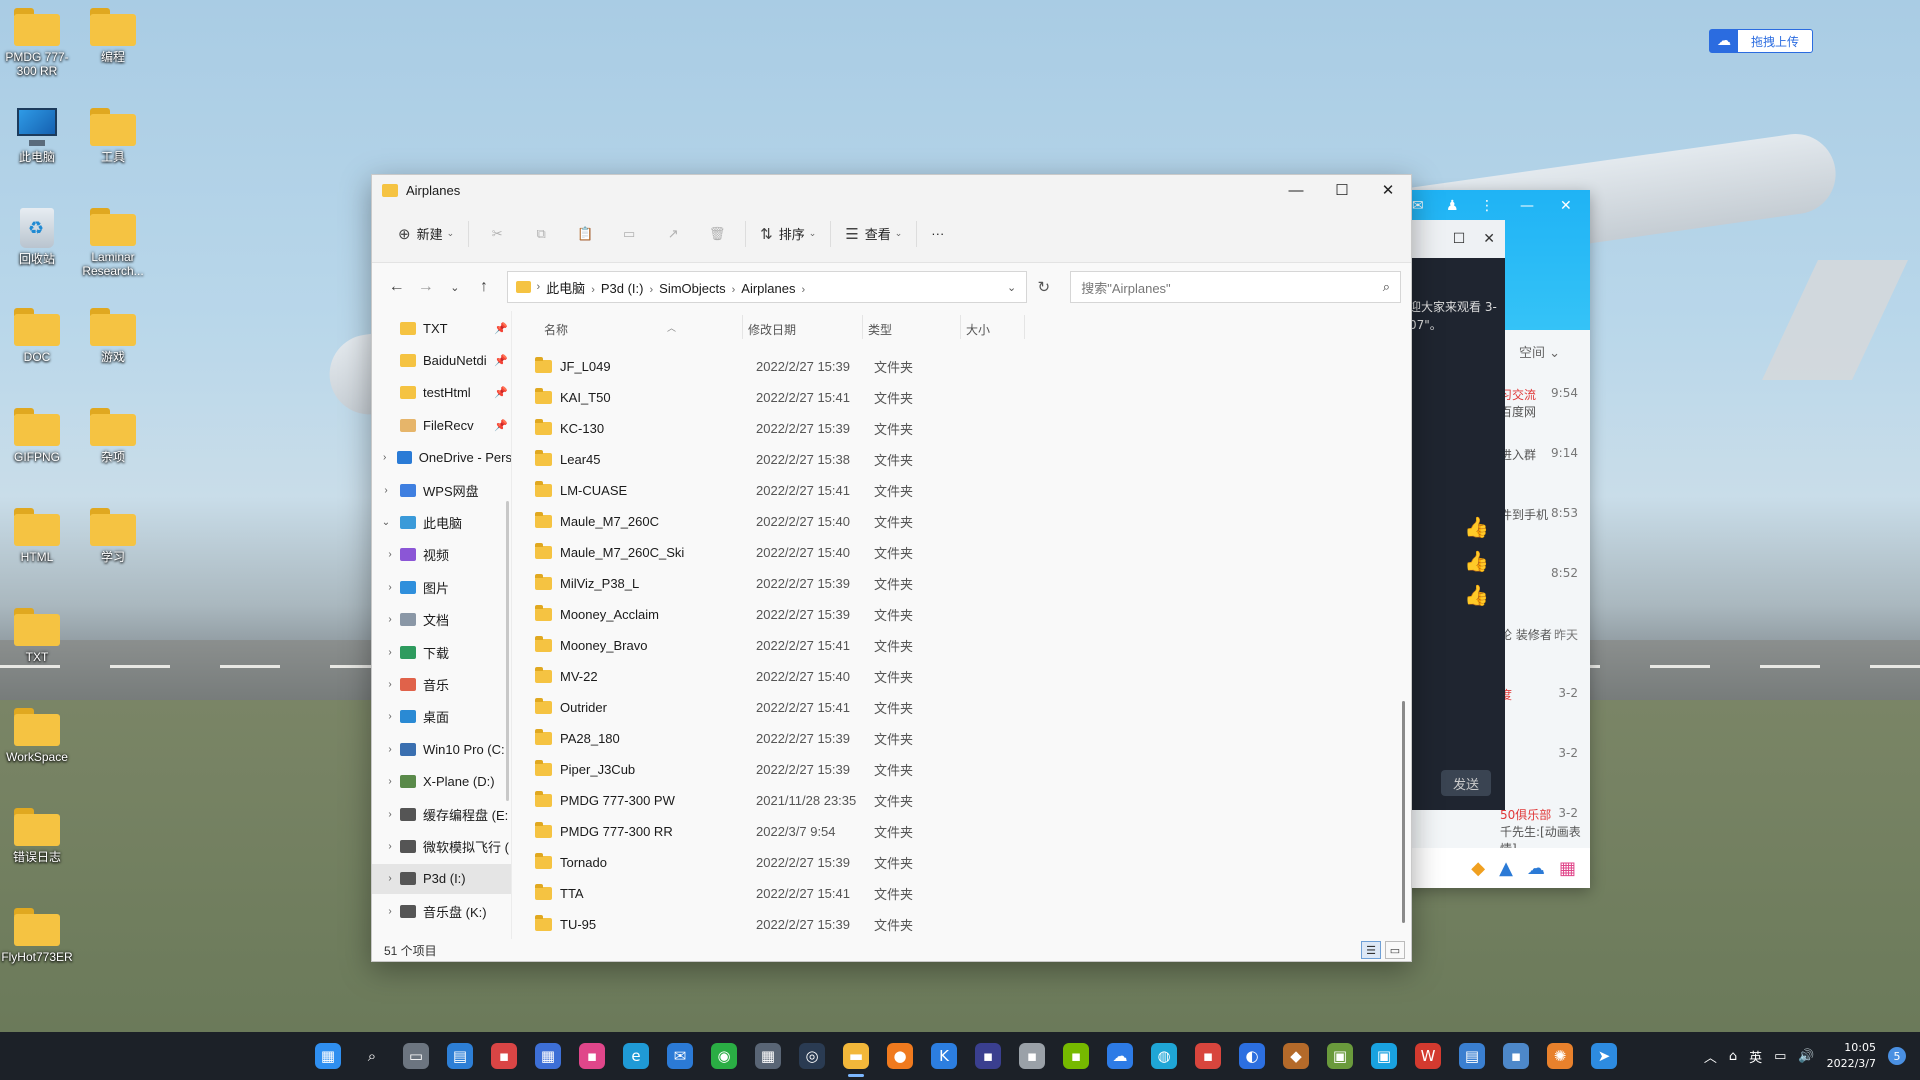  Describe the element at coordinates (593, 290) in the screenshot. I see `chevron-right-icon: ›` at that location.